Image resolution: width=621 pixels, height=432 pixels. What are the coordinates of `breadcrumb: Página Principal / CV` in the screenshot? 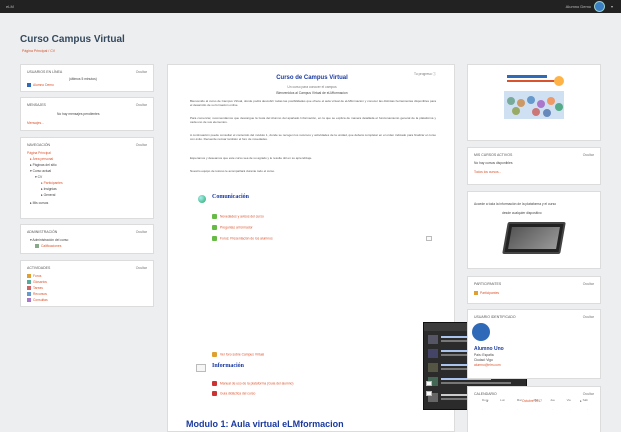 It's located at (38, 51).